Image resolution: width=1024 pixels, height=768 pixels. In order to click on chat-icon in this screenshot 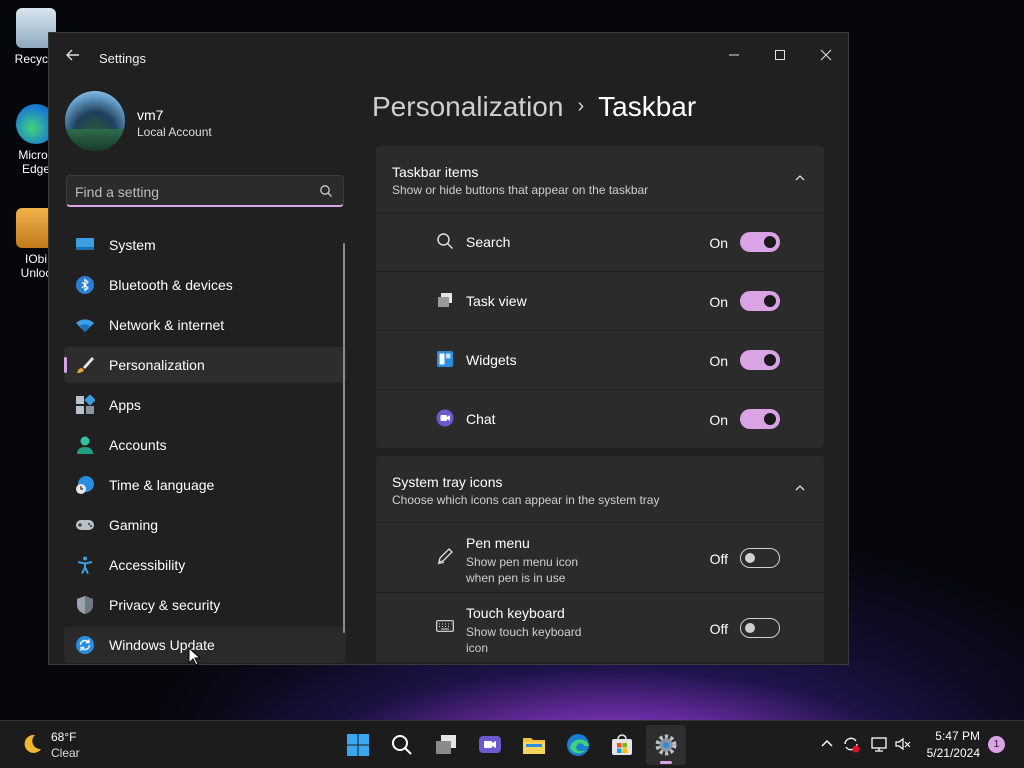, I will do `click(445, 418)`.